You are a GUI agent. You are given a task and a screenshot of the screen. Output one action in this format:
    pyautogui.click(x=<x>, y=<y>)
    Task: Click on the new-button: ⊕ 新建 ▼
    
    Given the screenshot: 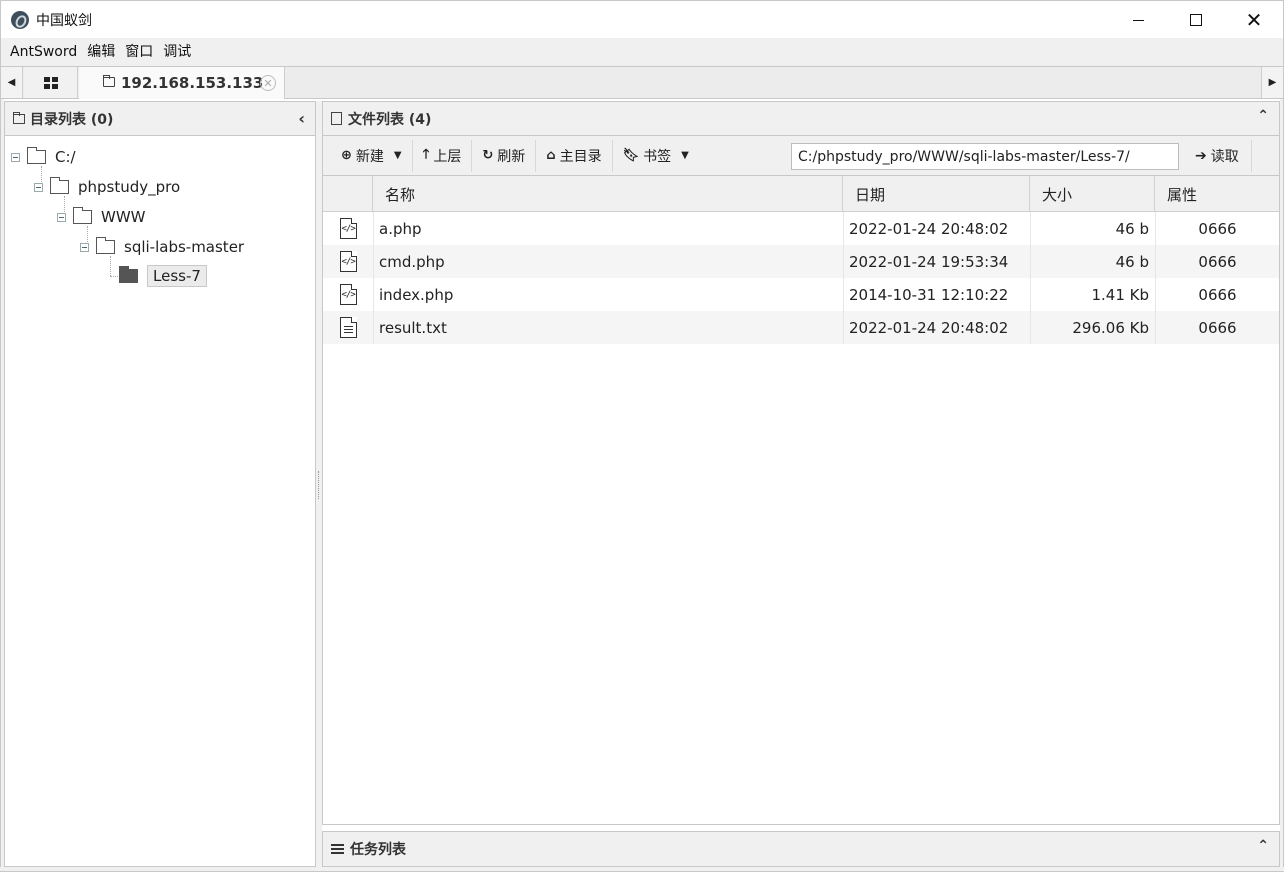 What is the action you would take?
    pyautogui.click(x=372, y=155)
    